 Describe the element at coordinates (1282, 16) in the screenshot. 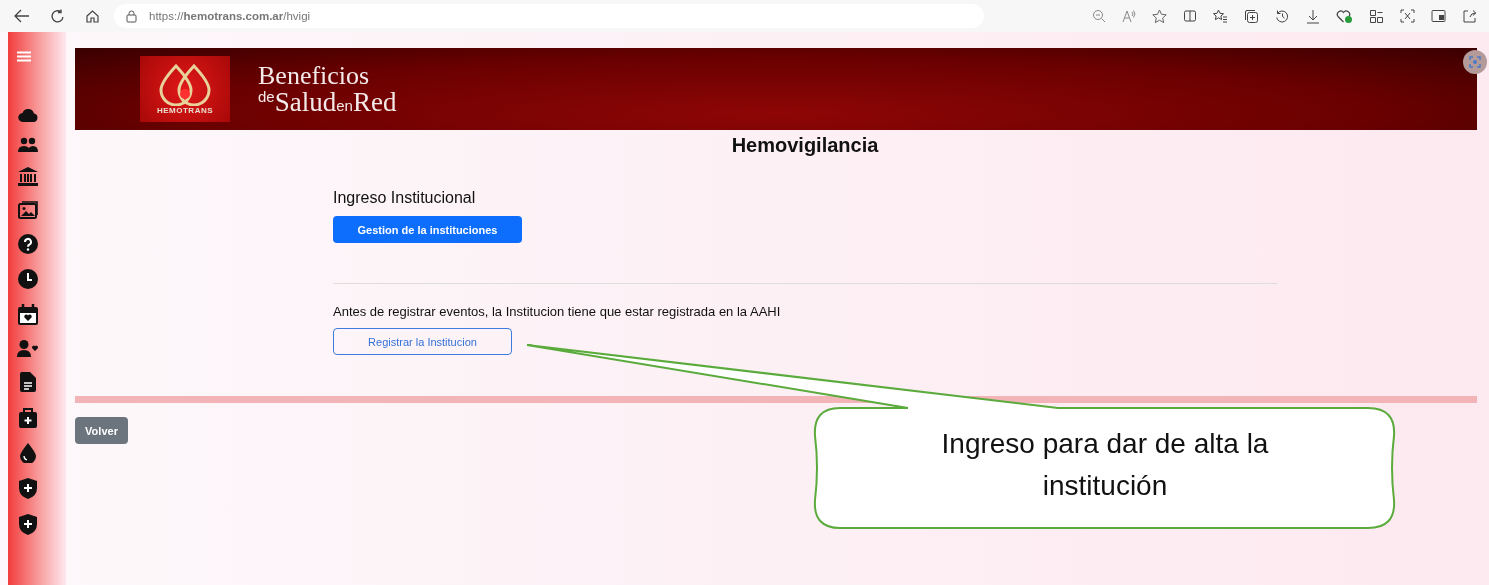

I see `history-icon` at that location.